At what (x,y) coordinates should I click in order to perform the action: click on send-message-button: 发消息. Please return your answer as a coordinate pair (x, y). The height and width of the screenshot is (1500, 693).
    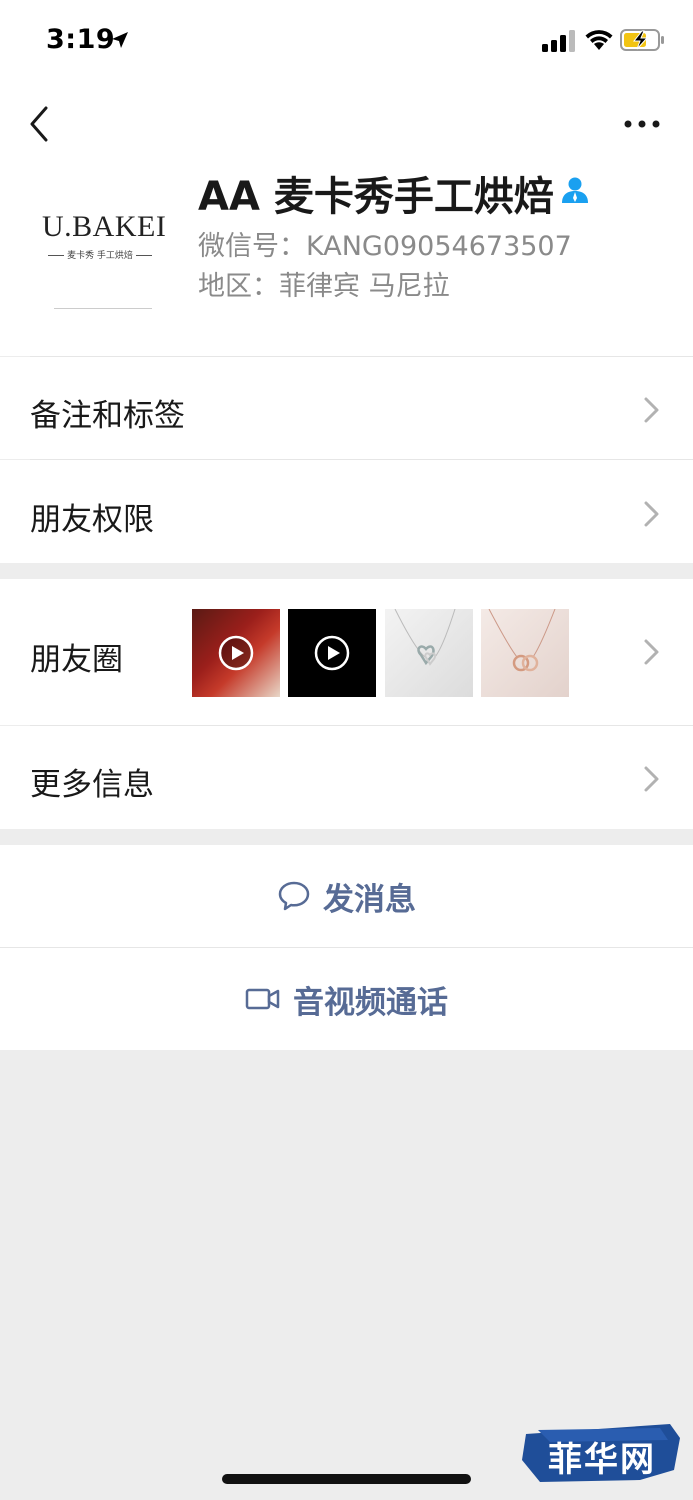
    Looking at the image, I should click on (346, 896).